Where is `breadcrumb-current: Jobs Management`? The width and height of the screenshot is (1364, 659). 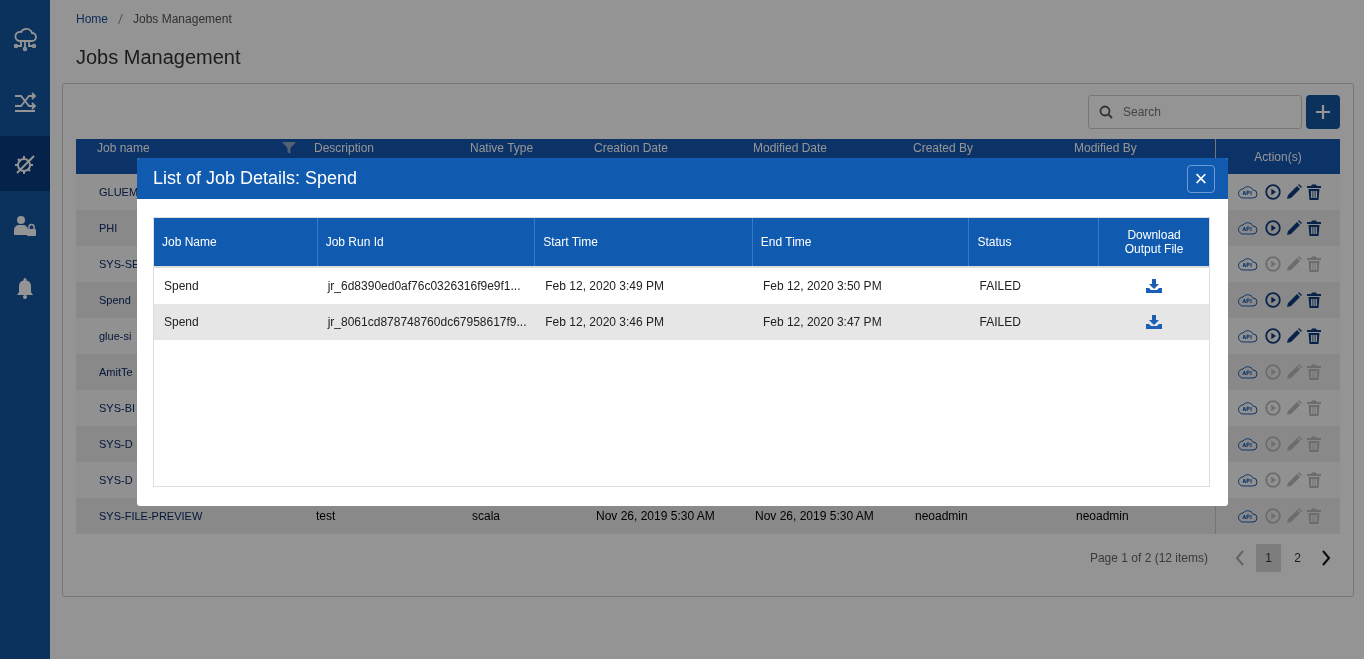
breadcrumb-current: Jobs Management is located at coordinates (182, 19).